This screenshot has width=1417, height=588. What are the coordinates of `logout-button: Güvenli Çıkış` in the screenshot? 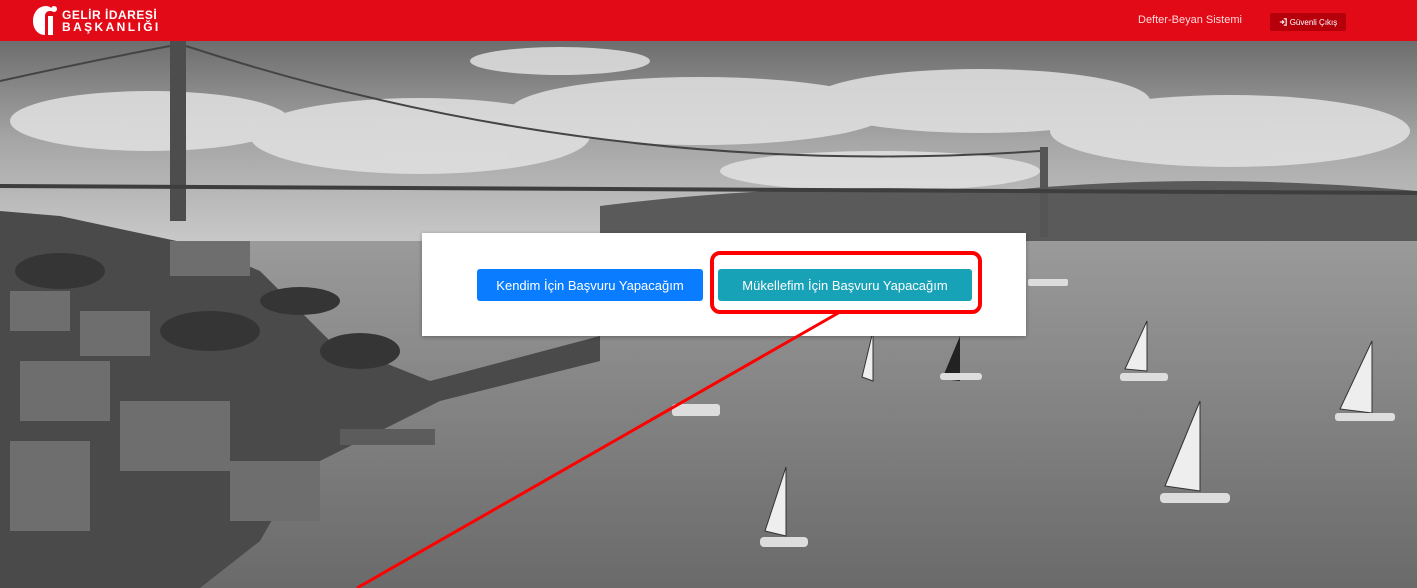 It's located at (1308, 22).